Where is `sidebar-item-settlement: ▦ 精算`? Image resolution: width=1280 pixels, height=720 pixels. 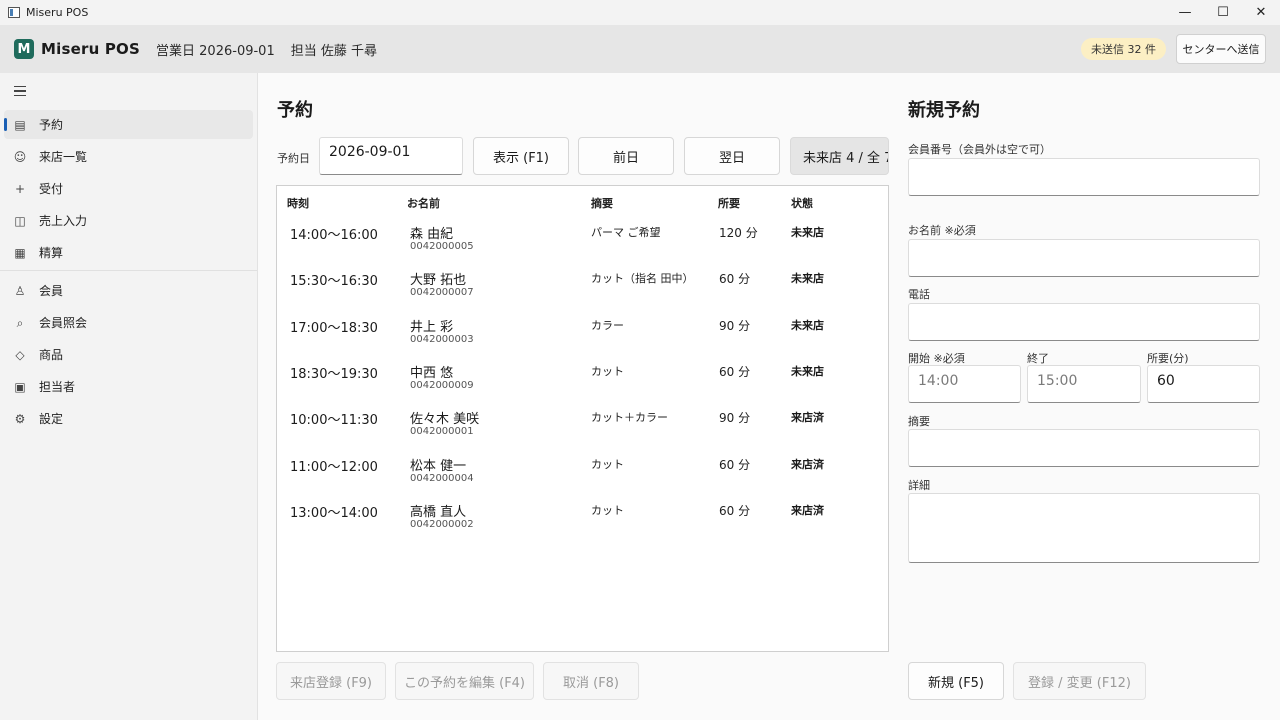 sidebar-item-settlement: ▦ 精算 is located at coordinates (128, 252).